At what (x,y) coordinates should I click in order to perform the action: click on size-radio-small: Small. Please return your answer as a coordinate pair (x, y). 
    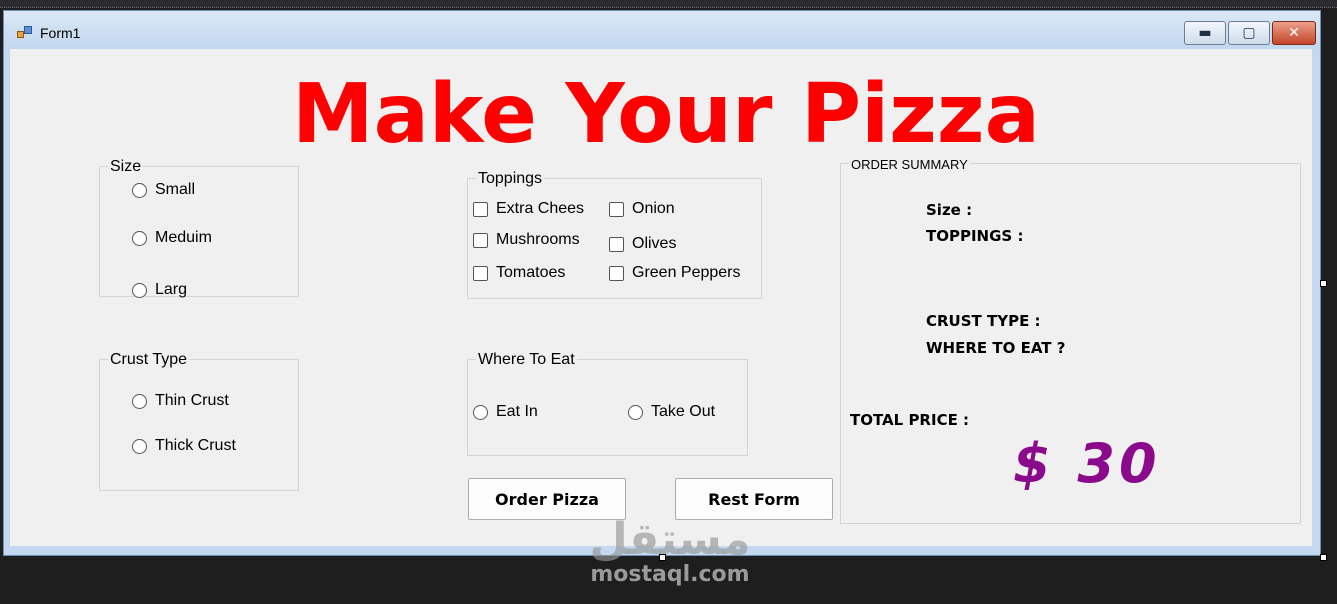
    Looking at the image, I should click on (163, 190).